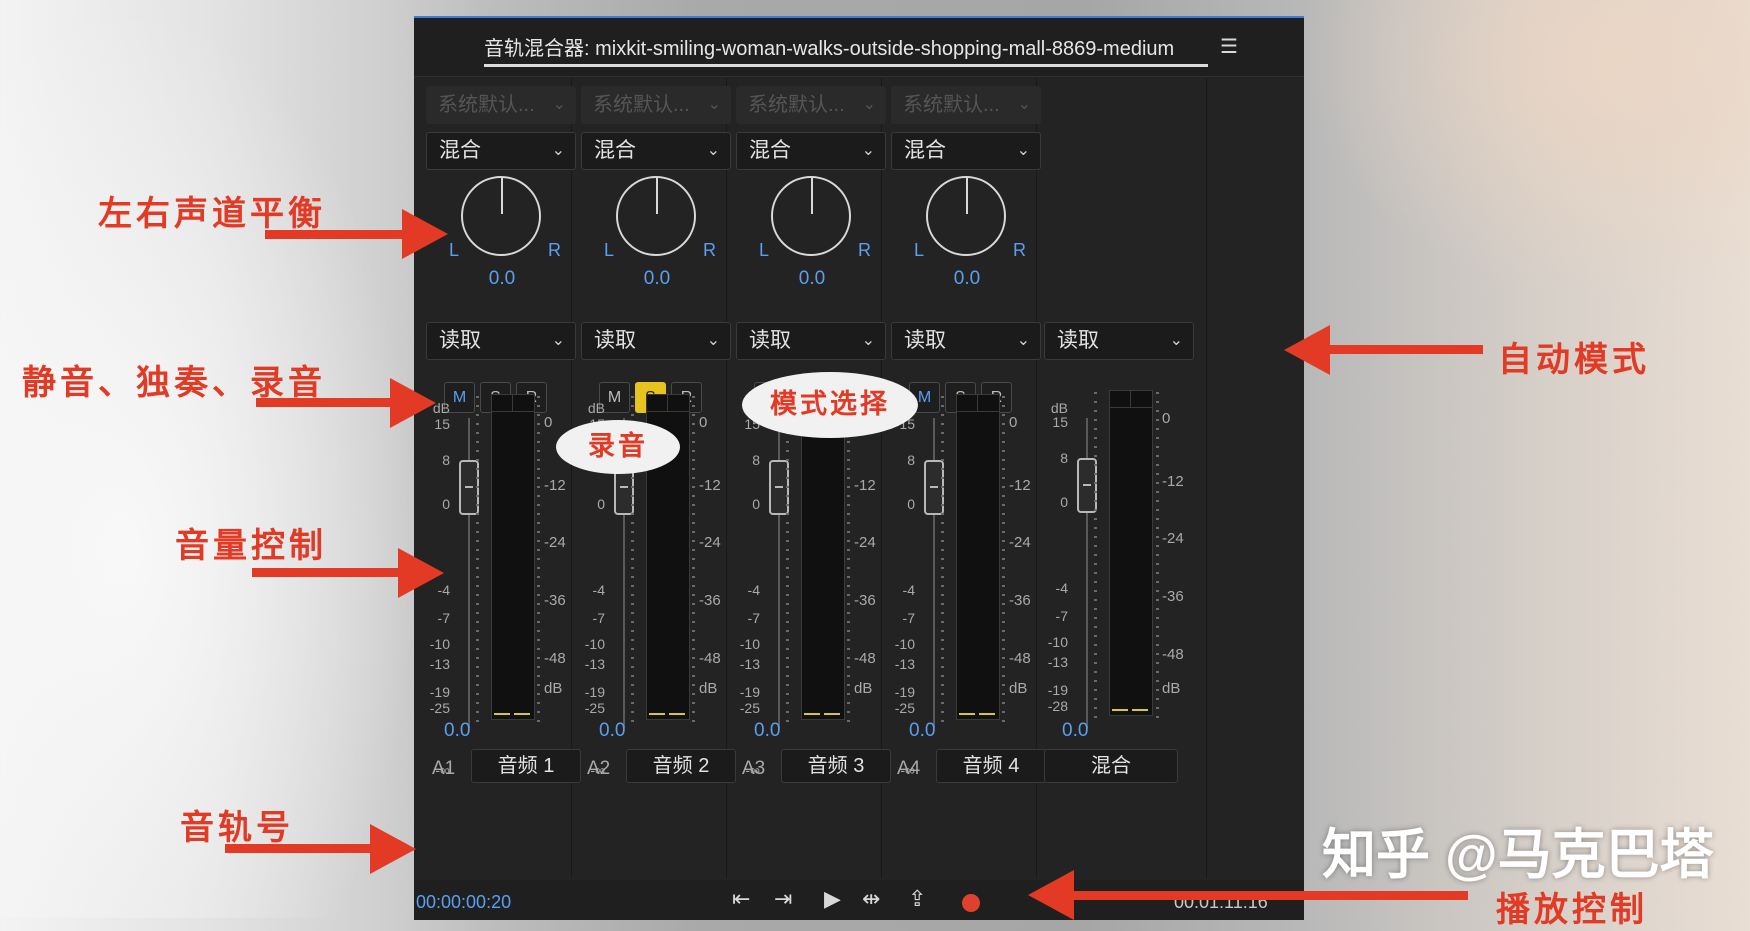  I want to click on play-in-to-out-icon: ⇹, so click(871, 899).